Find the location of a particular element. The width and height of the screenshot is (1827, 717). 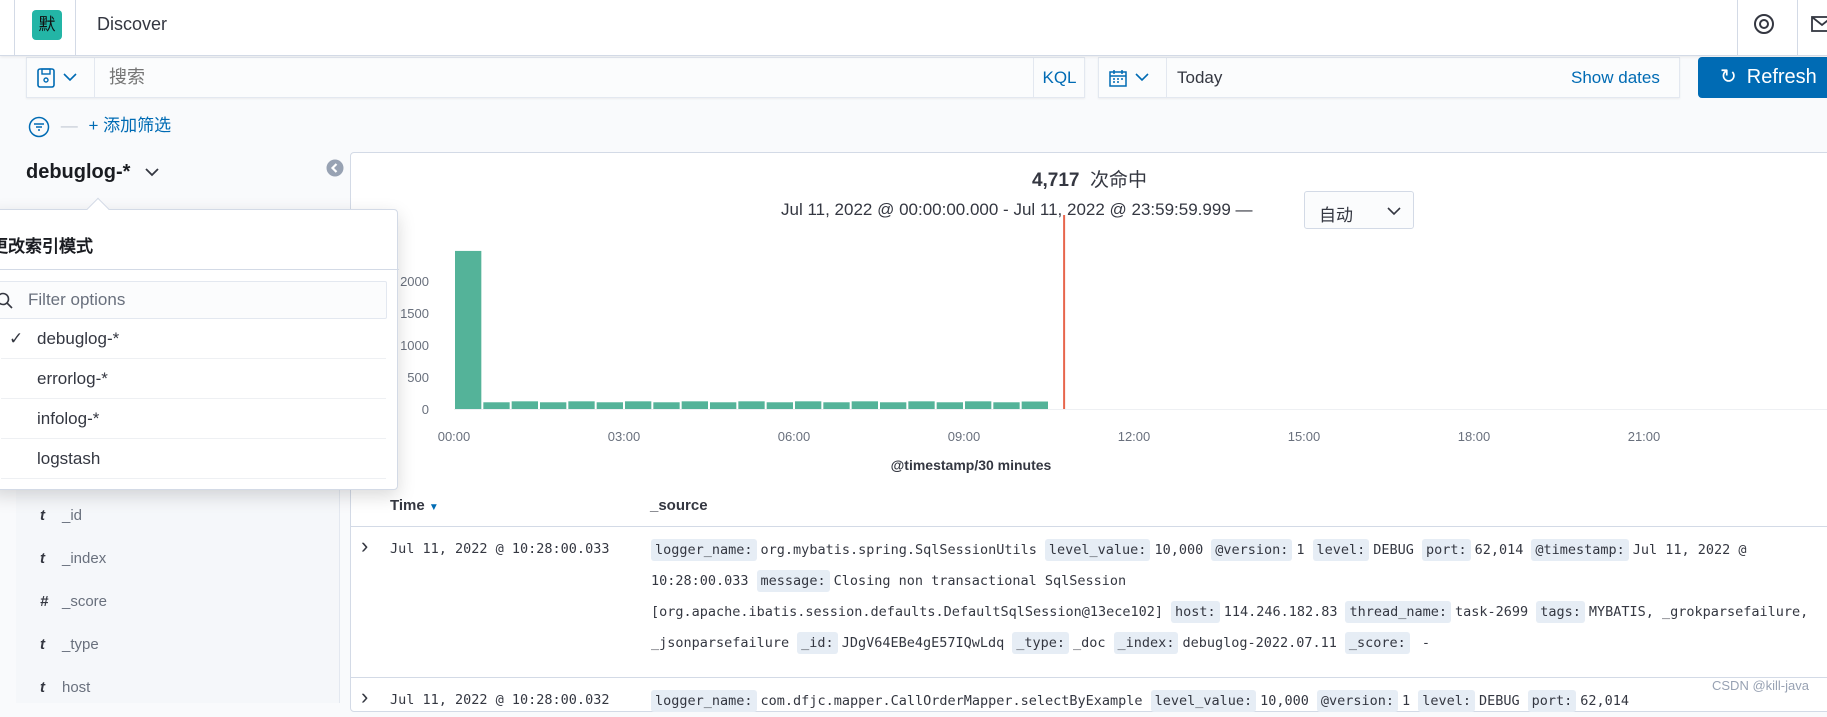

sort-down-icon: ▼ is located at coordinates (434, 507).